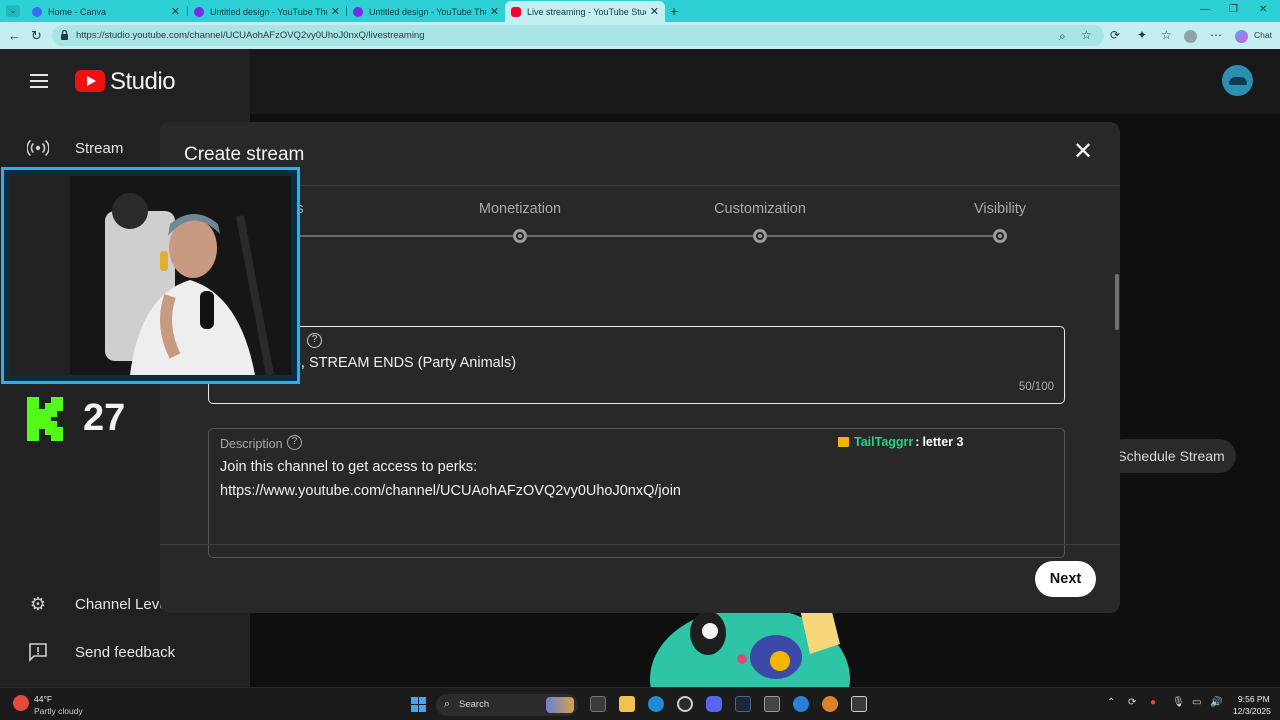 This screenshot has width=1280, height=720. I want to click on browser-tab-live-streaming: Live streaming - YouTube Studio ✕, so click(585, 11).